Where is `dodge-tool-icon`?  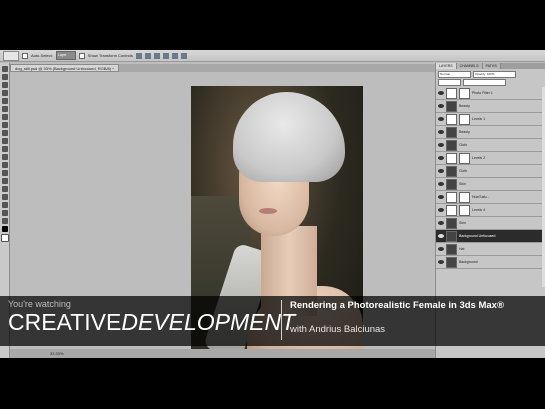
dodge-tool-icon is located at coordinates (4, 173).